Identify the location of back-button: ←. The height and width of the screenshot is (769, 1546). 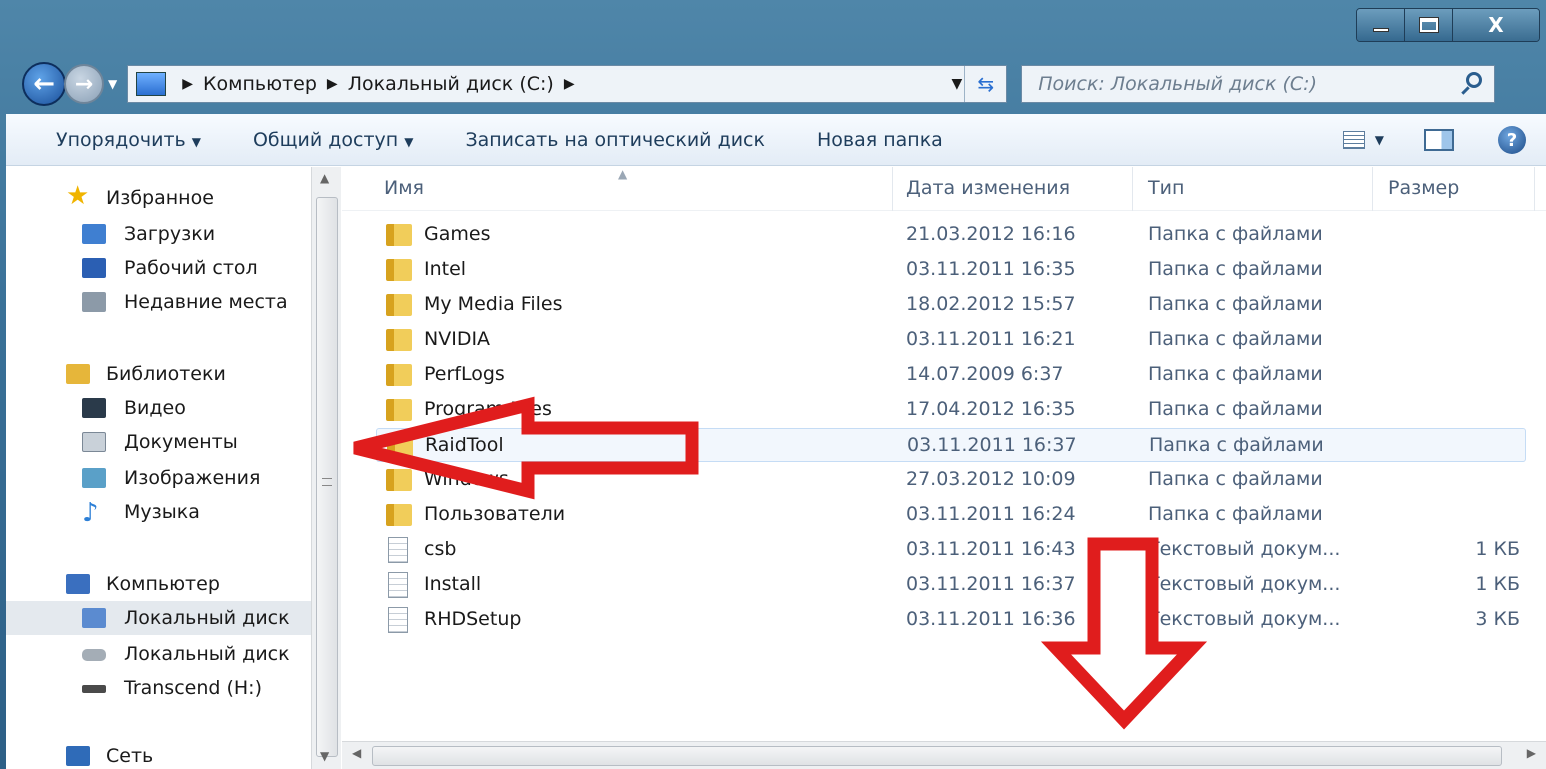
(44, 84).